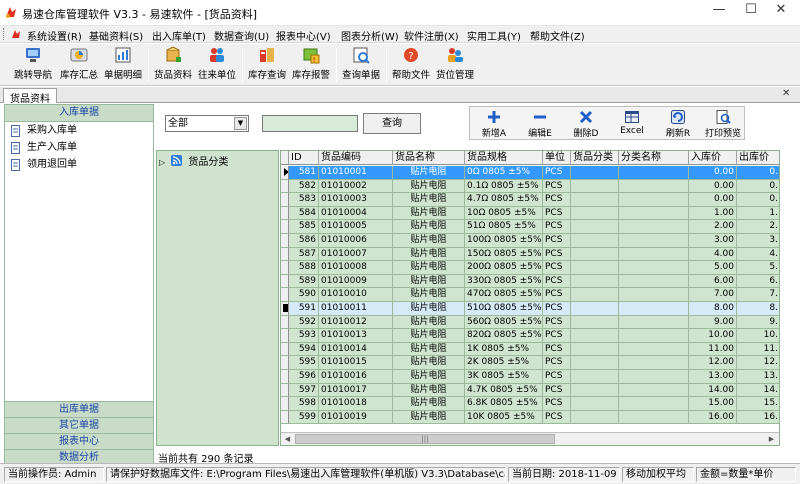 The image size is (800, 484). Describe the element at coordinates (713, 254) in the screenshot. I see `cell-in-price: 4.00` at that location.